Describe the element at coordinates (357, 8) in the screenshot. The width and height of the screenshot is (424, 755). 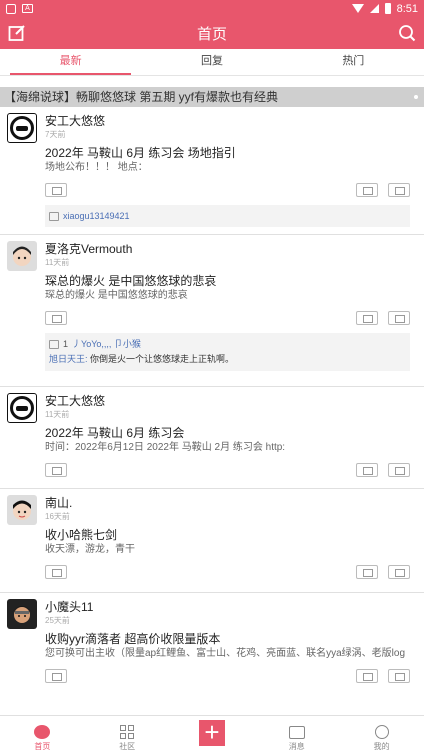
I see `wifi-icon` at that location.